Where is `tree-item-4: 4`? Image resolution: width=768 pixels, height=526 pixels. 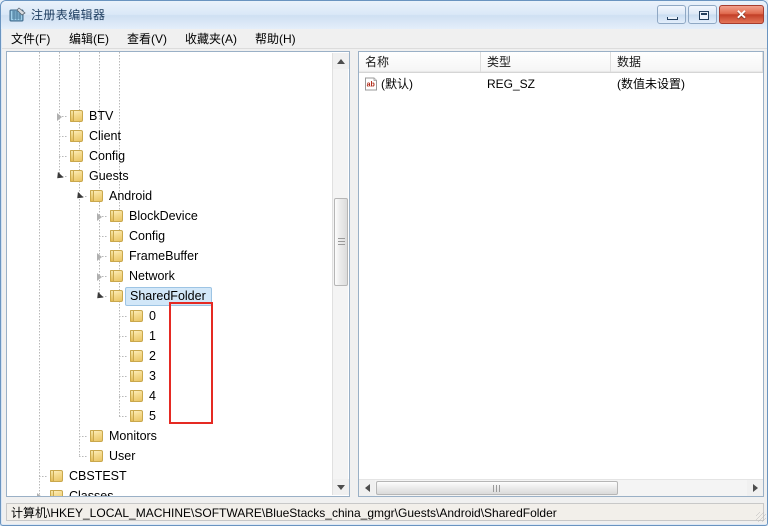 tree-item-4: 4 is located at coordinates (134, 396).